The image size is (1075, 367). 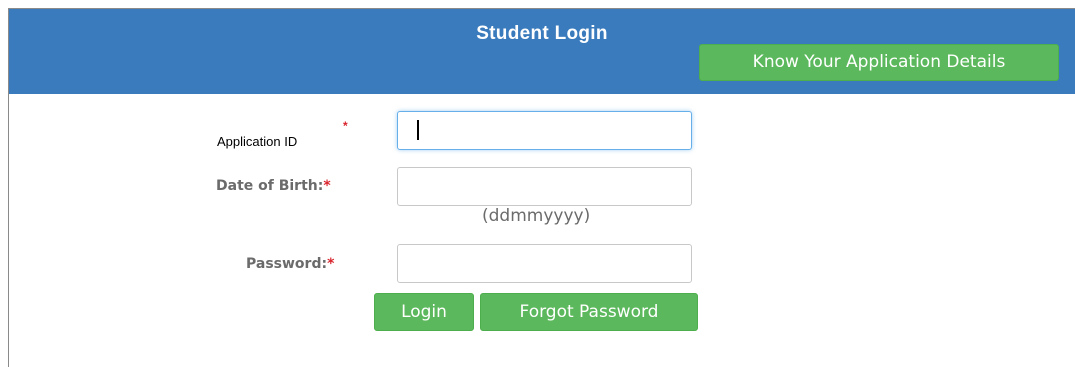 I want to click on text-caret, so click(x=418, y=130).